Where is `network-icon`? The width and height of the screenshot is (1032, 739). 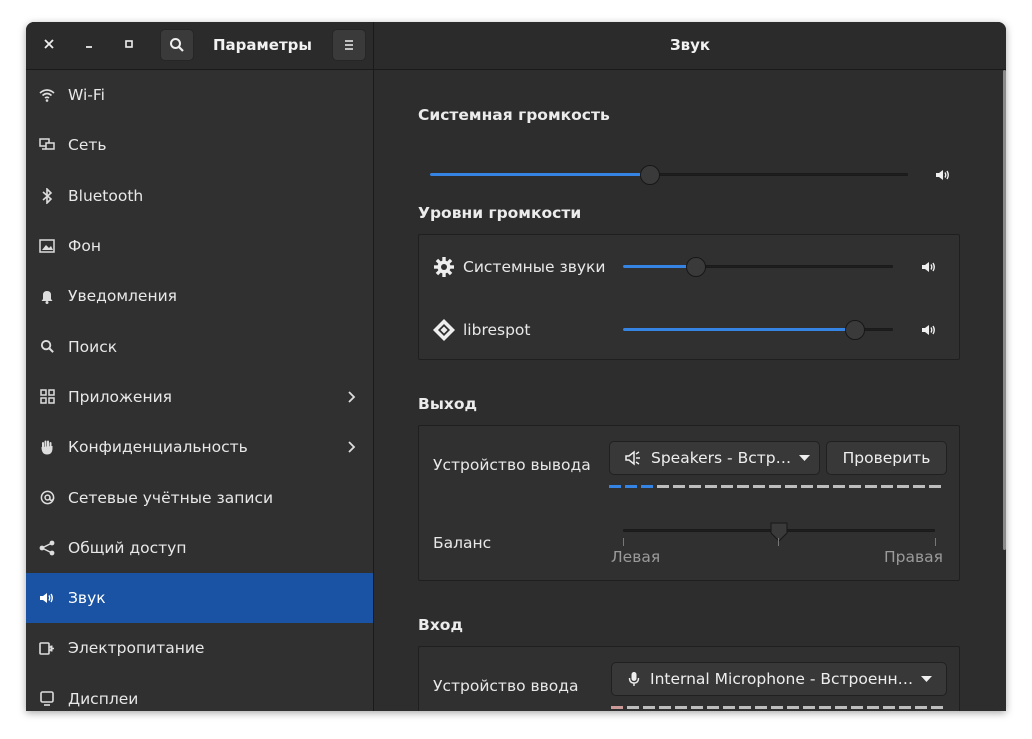
network-icon is located at coordinates (47, 145).